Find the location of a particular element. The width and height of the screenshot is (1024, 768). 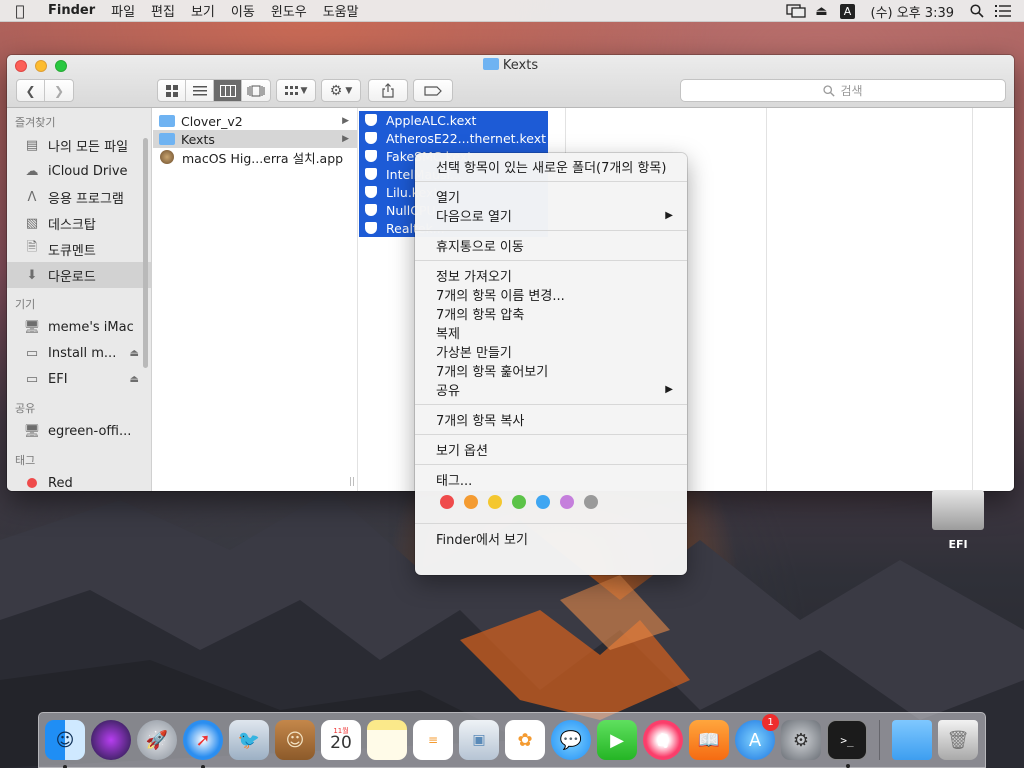

notification-badge: 1 is located at coordinates (770, 722).